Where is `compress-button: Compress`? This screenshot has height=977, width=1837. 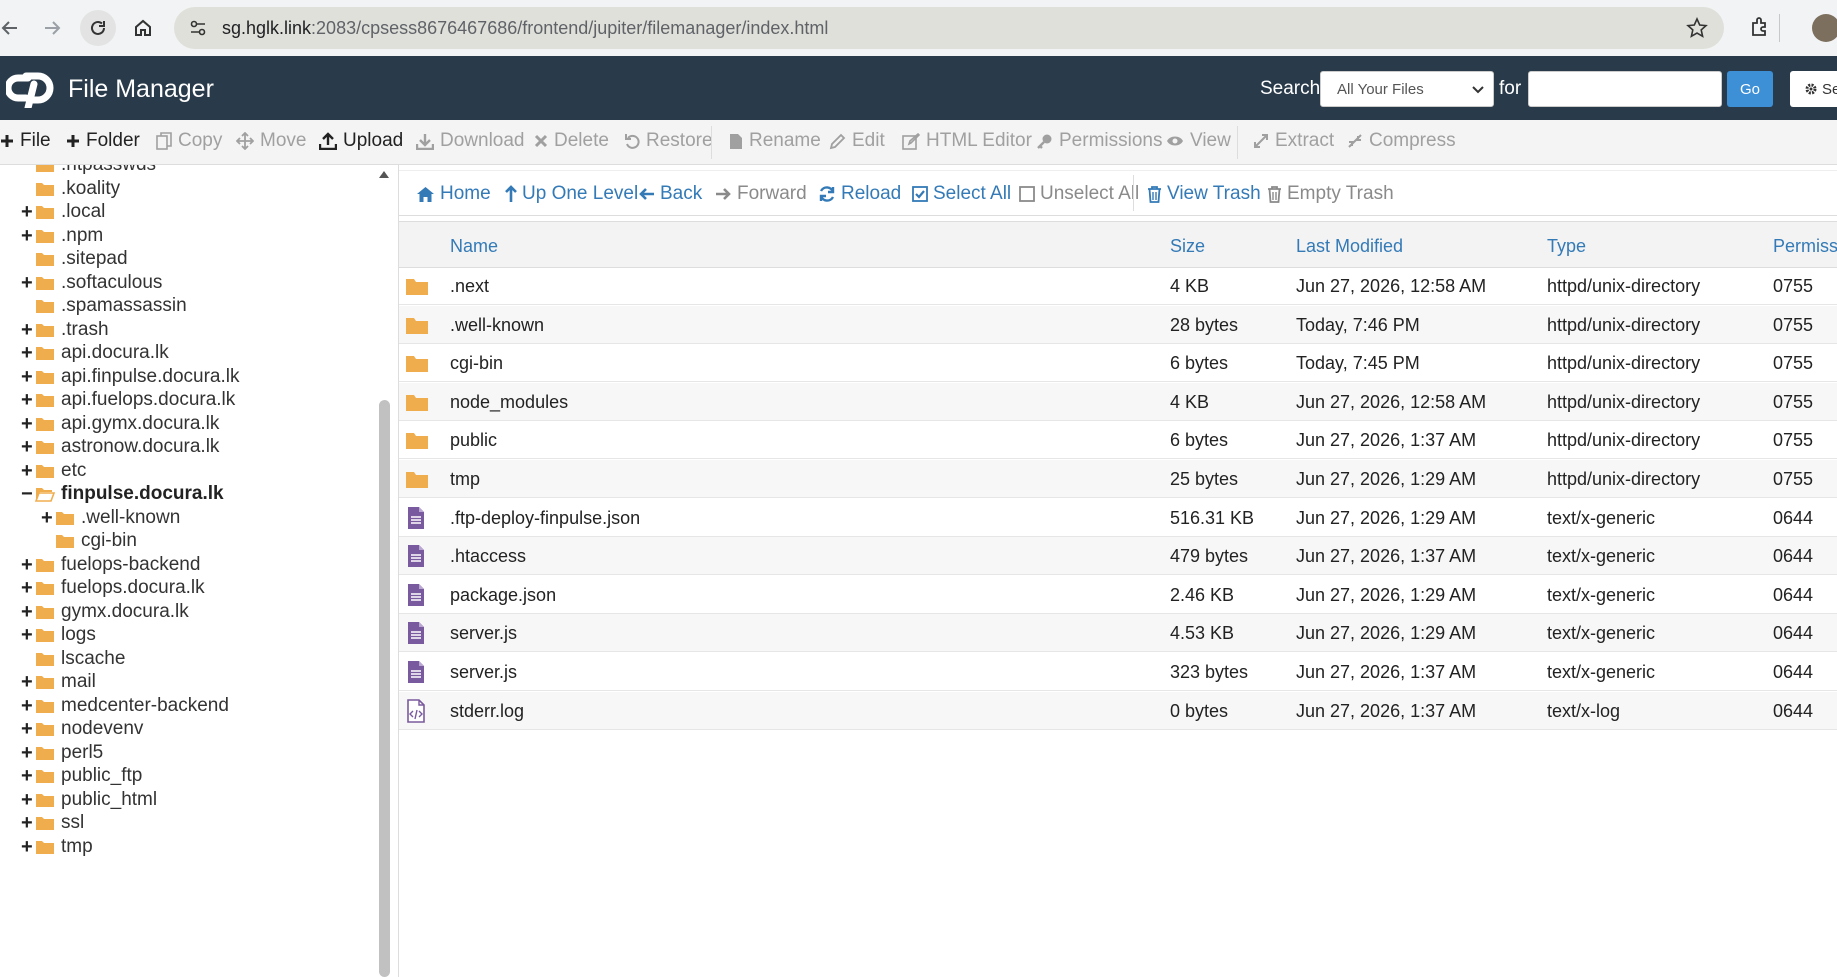
compress-button: Compress is located at coordinates (1401, 141).